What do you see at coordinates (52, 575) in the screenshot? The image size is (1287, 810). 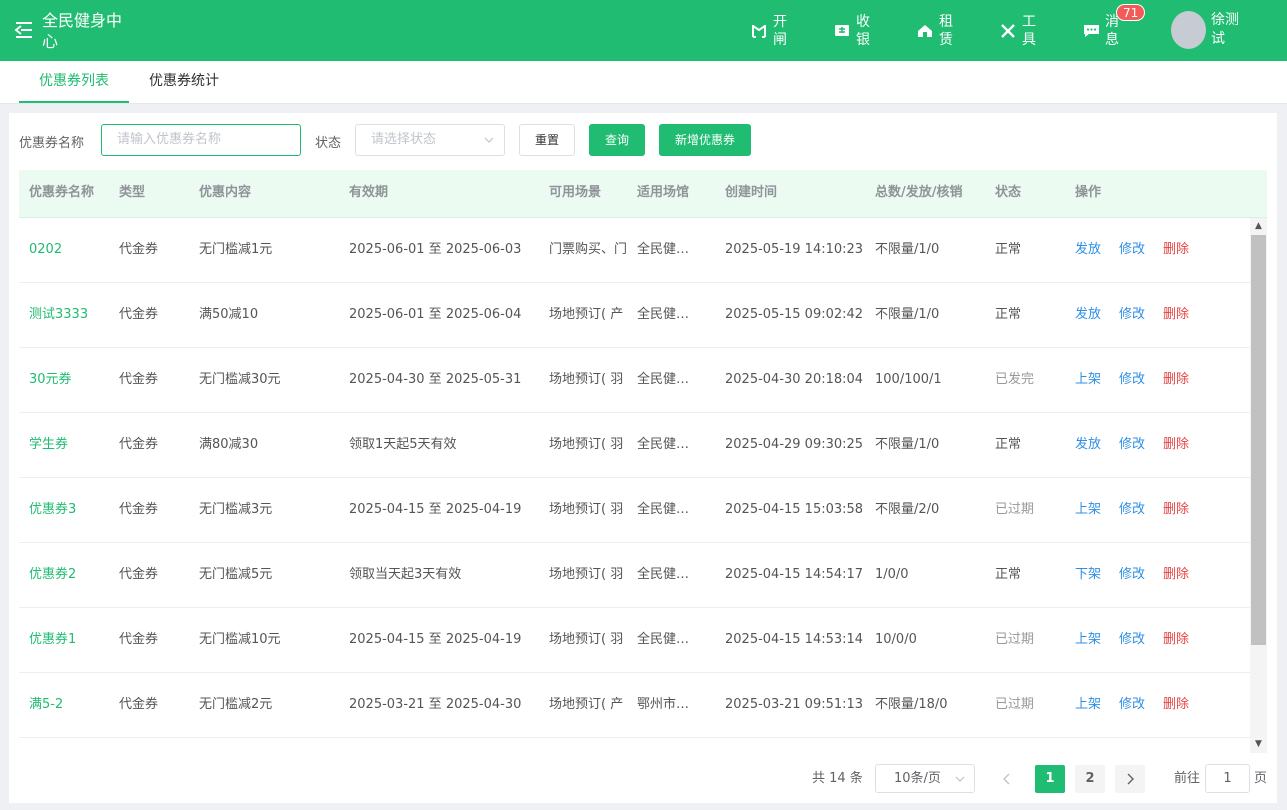 I see `coupon-name-link: 优惠券2` at bounding box center [52, 575].